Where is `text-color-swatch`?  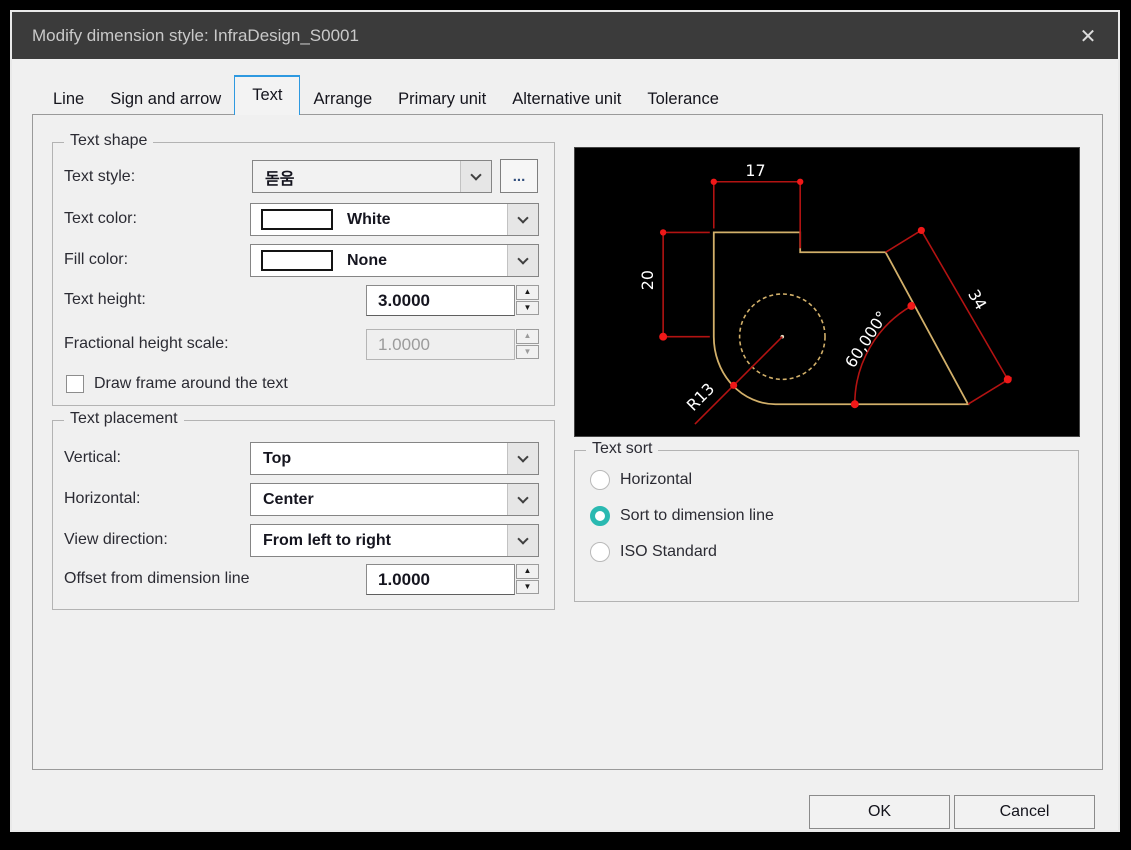 text-color-swatch is located at coordinates (297, 219).